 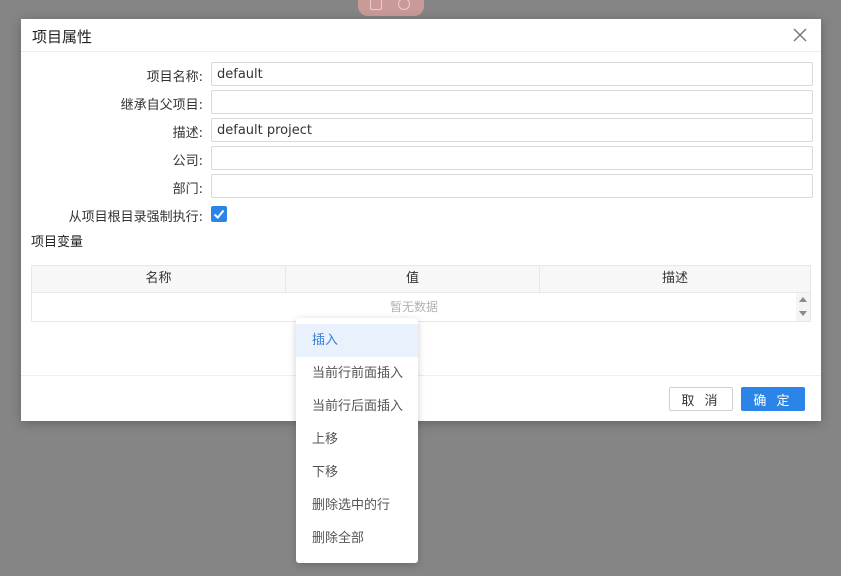 I want to click on project-name-input, so click(x=512, y=74).